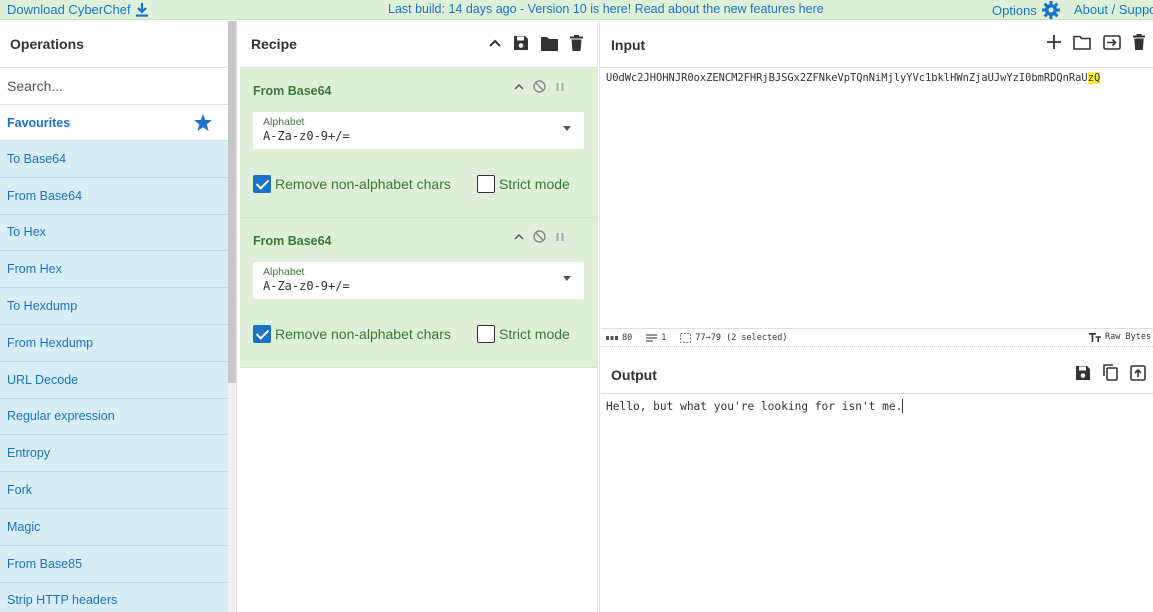 This screenshot has width=1153, height=612. I want to click on selected-text: zQ, so click(1094, 78).